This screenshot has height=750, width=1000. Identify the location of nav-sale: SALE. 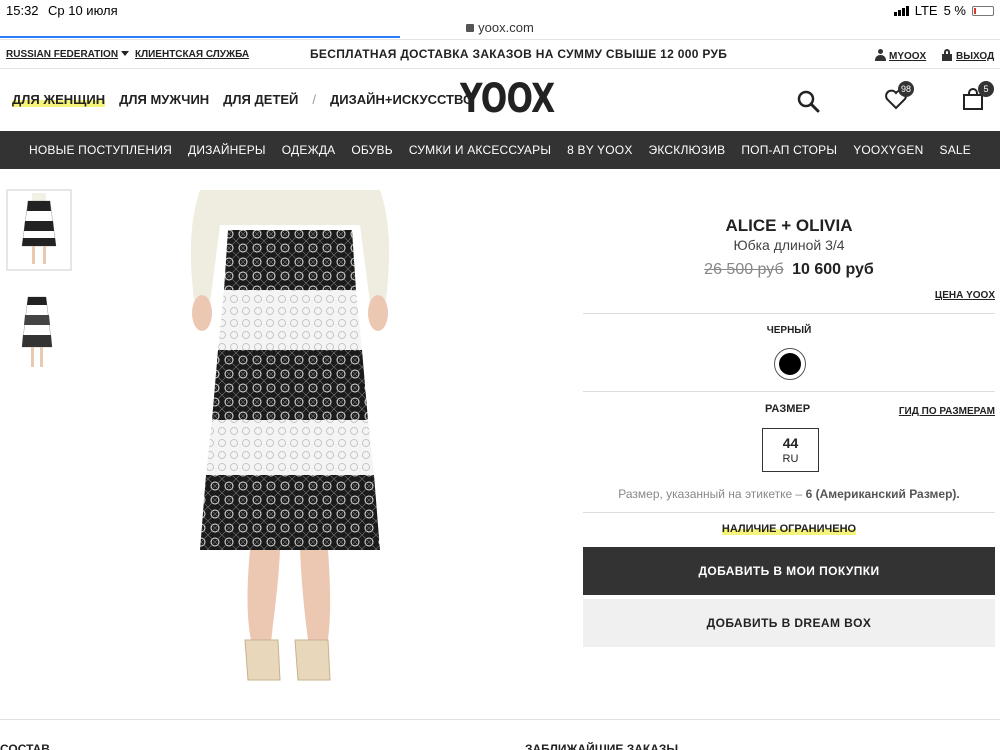
(955, 150).